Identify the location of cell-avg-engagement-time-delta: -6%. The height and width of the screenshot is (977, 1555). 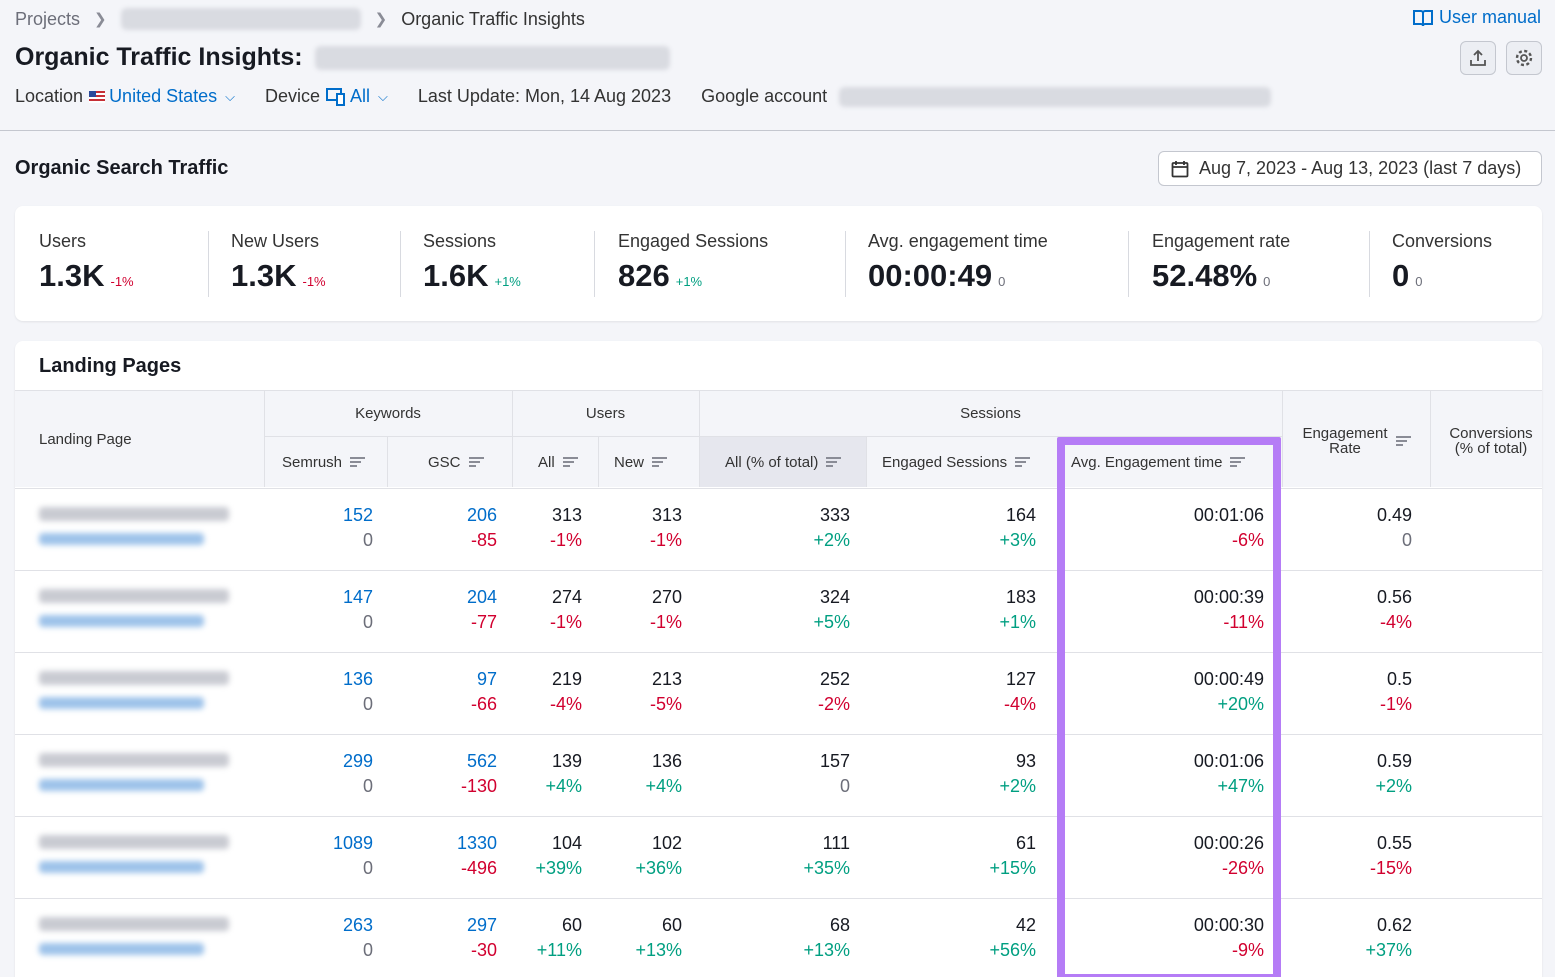
(1247, 540).